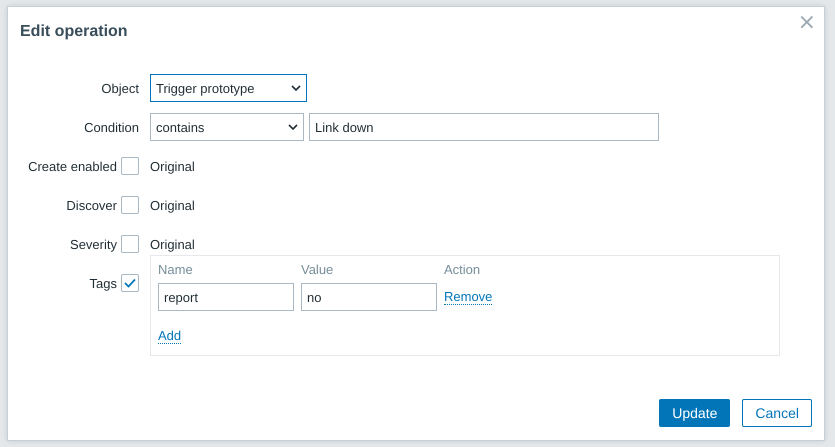  What do you see at coordinates (227, 127) in the screenshot?
I see `operator-select: contains` at bounding box center [227, 127].